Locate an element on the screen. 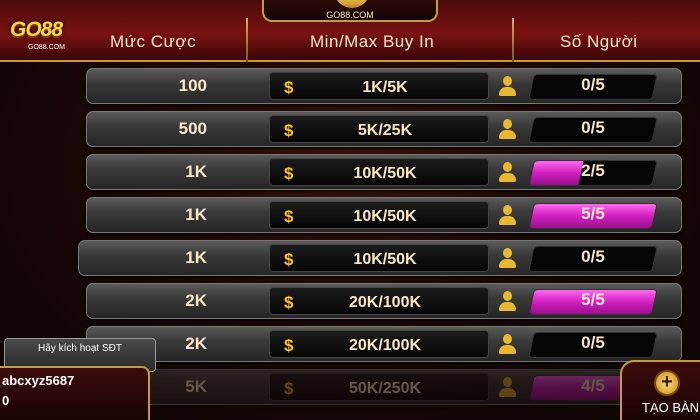 Image resolution: width=700 pixels, height=420 pixels. table-row: 100 $1K/5K 0/5 is located at coordinates (384, 86).